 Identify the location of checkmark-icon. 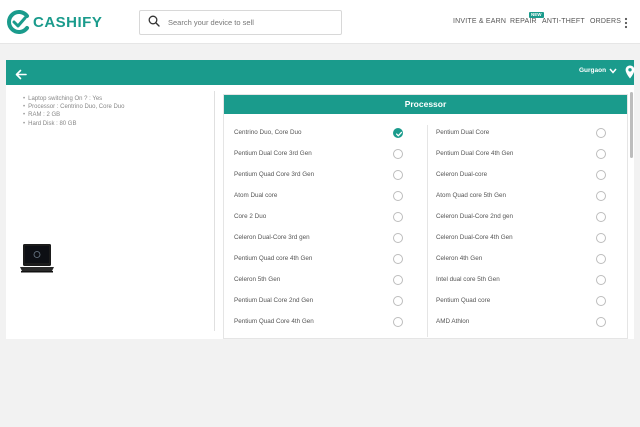
(399, 134).